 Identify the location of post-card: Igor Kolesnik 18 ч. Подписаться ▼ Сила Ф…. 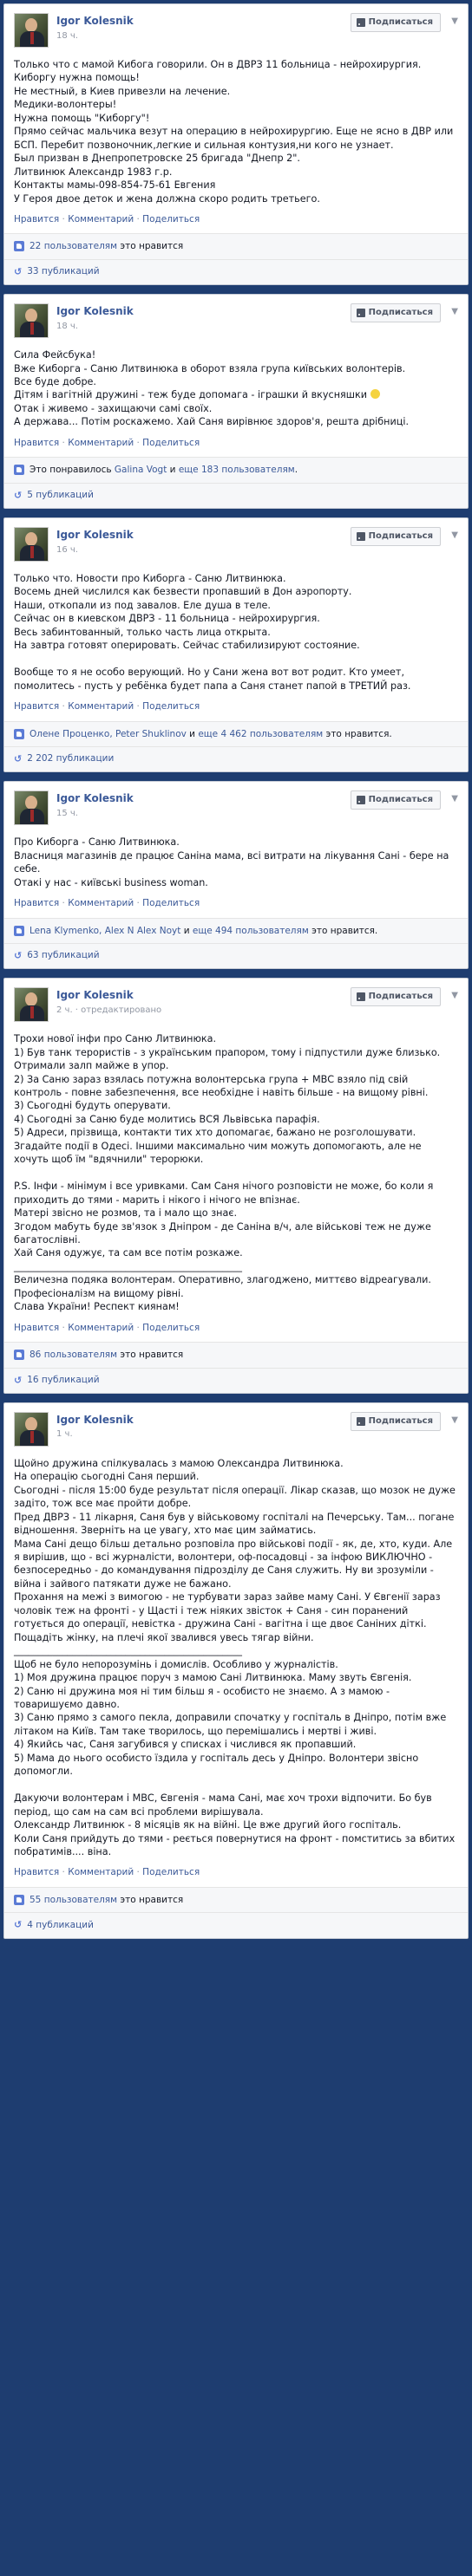
(236, 401).